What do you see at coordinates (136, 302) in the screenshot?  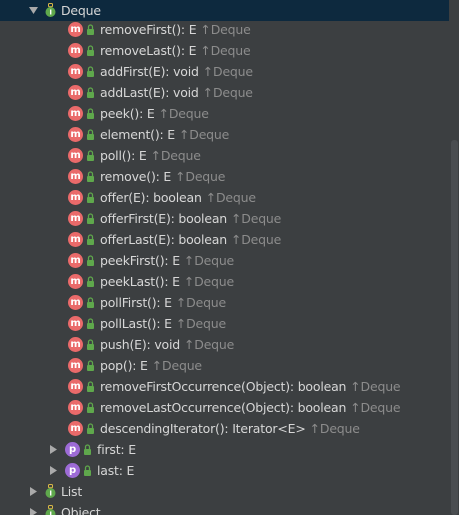 I see `method-signature: pollFirst(): E` at bounding box center [136, 302].